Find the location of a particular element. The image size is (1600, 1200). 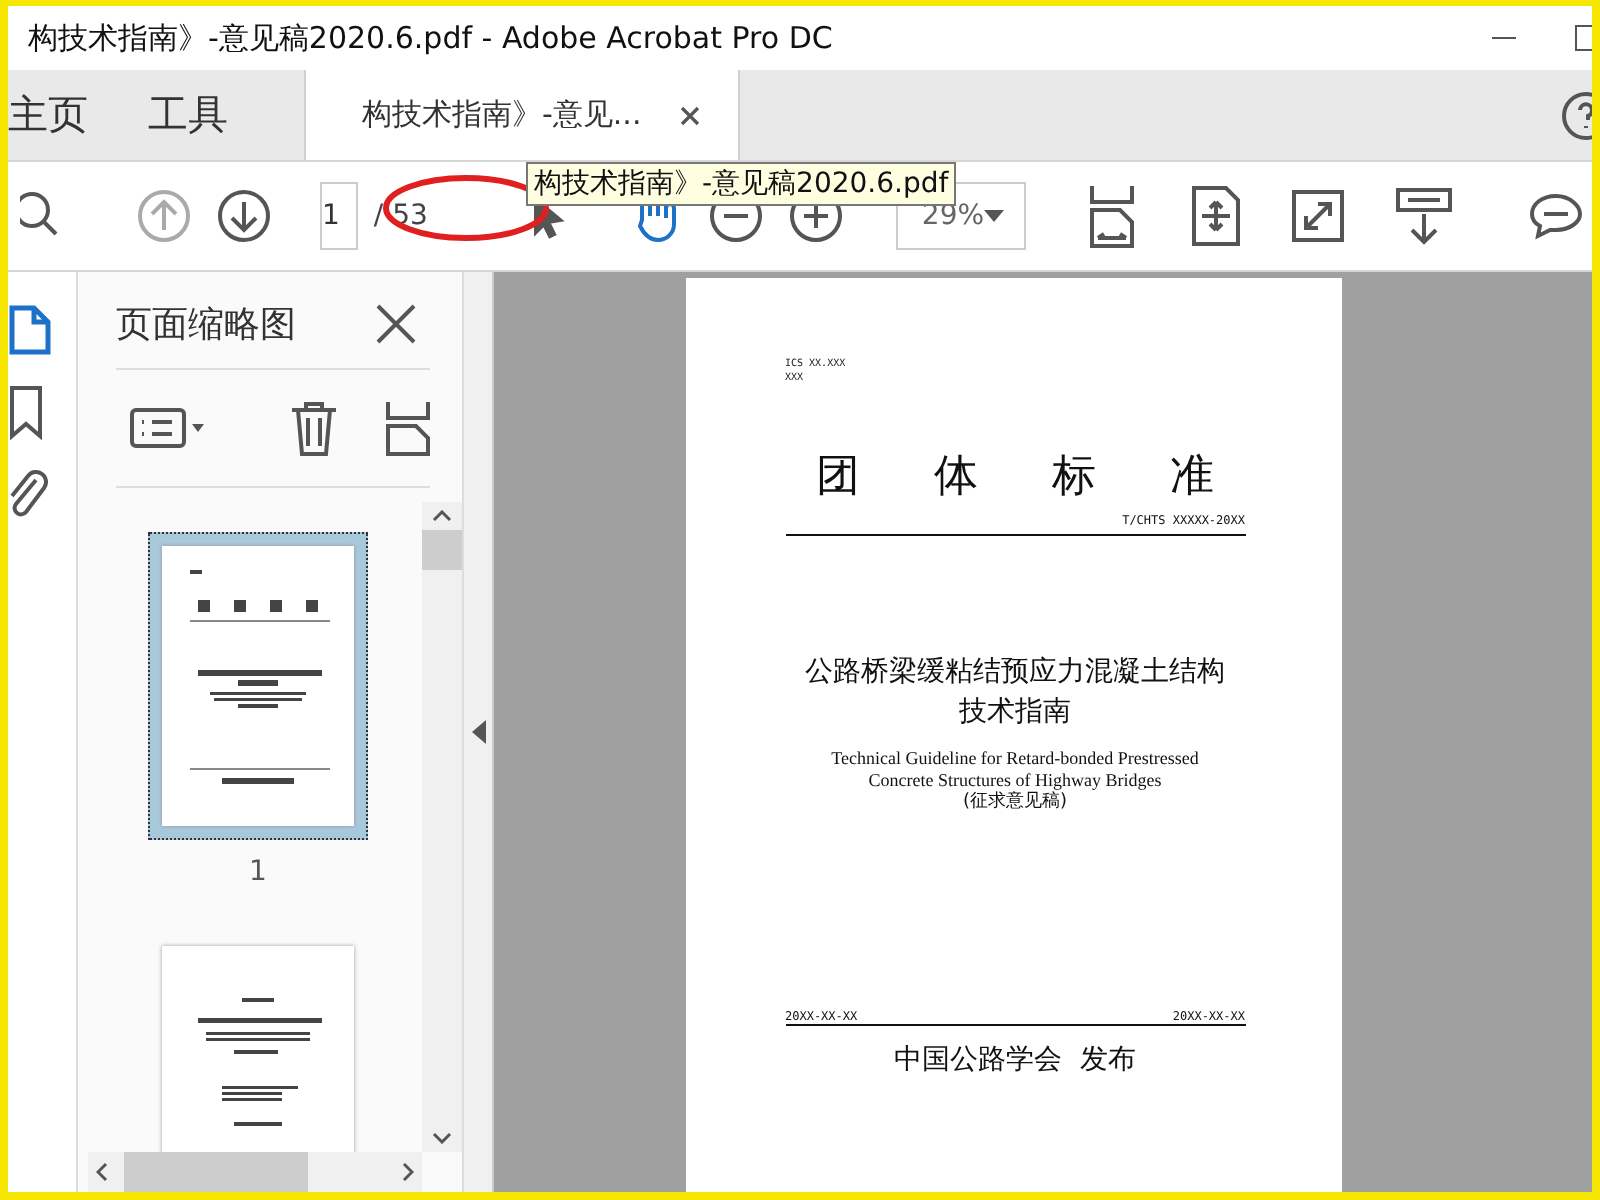

fit-page-icon is located at coordinates (1216, 216).